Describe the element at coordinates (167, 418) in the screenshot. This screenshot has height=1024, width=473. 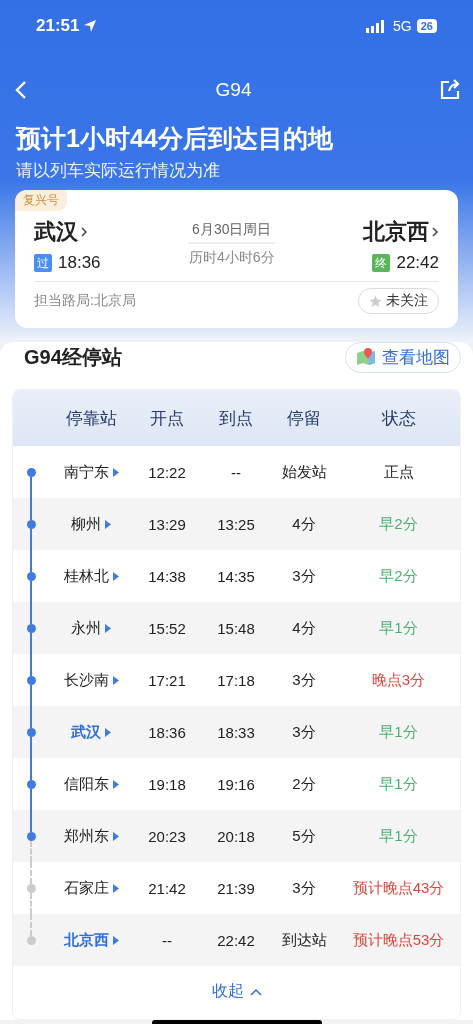
I see `column-header: 开点` at that location.